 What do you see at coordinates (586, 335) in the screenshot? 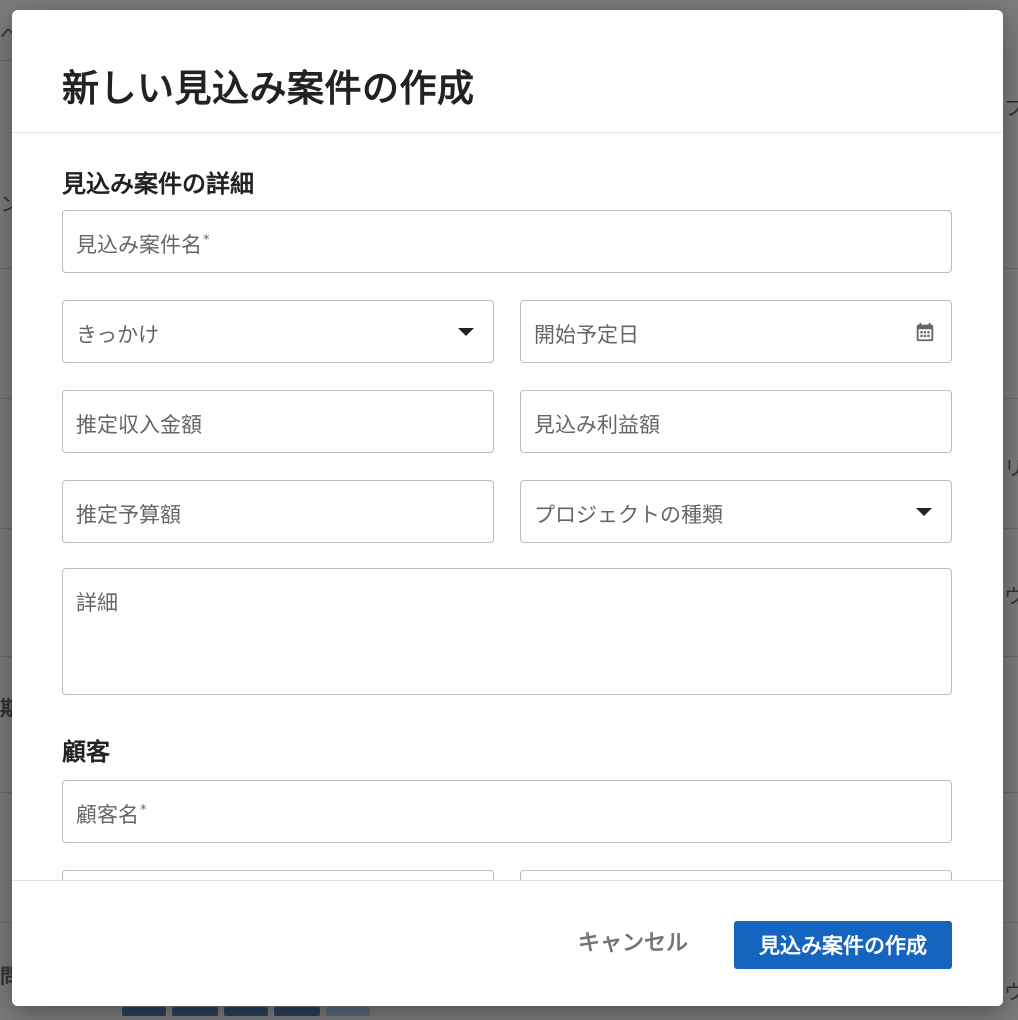
I see `start-date-placeholder: 開始予定日` at bounding box center [586, 335].